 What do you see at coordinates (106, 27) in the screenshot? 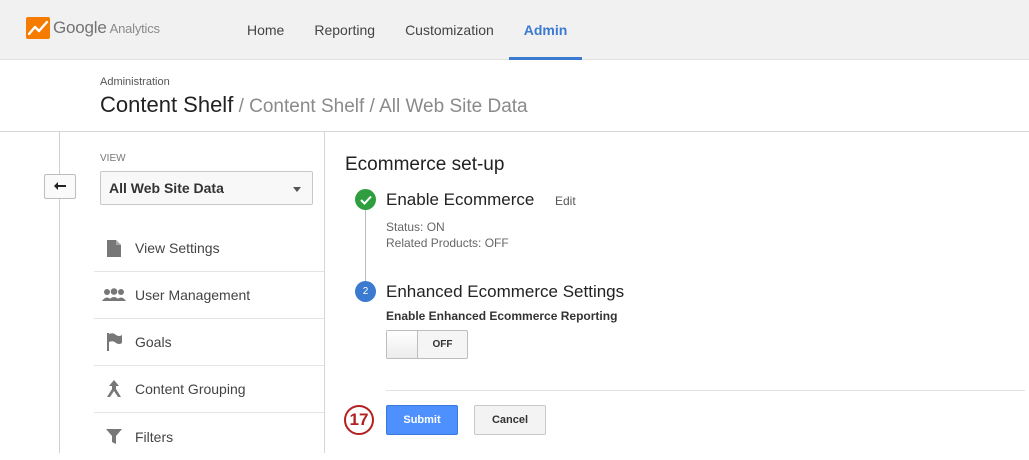
I see `logo-text: Google Analytics` at bounding box center [106, 27].